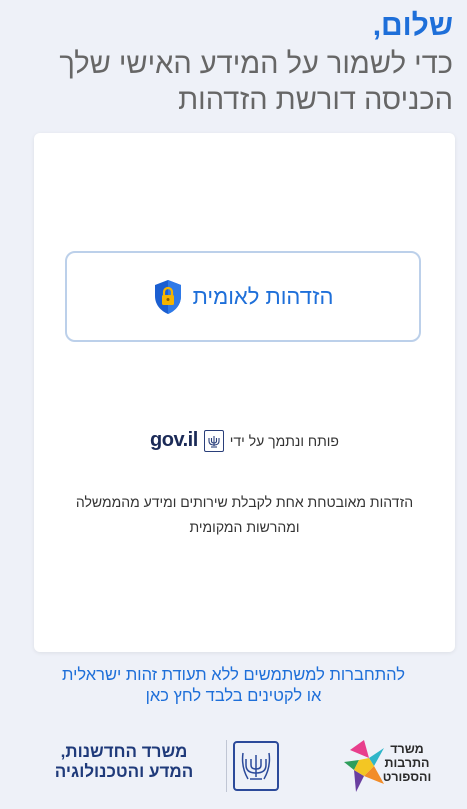 The height and width of the screenshot is (809, 467). What do you see at coordinates (167, 296) in the screenshot?
I see `shield-lock-icon` at bounding box center [167, 296].